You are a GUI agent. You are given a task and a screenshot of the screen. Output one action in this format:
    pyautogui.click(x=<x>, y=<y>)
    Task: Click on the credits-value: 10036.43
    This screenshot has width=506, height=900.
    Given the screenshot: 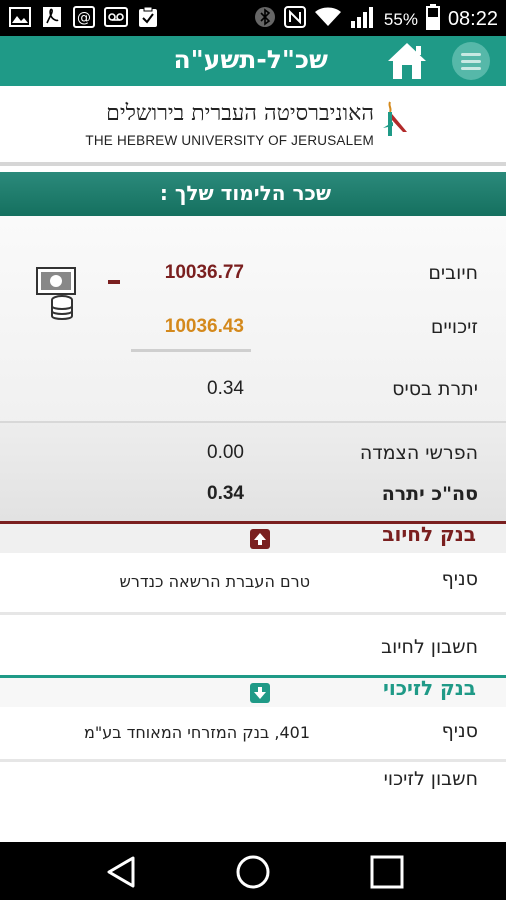 What is the action you would take?
    pyautogui.click(x=204, y=326)
    